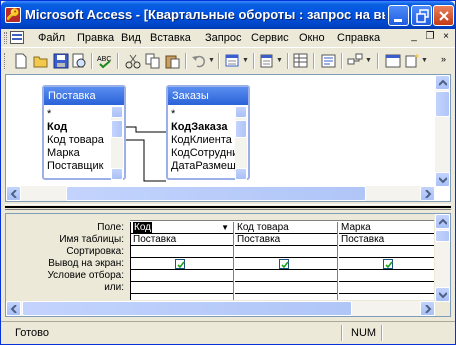 Image resolution: width=456 pixels, height=345 pixels. I want to click on menu-query: Запрос, so click(223, 38).